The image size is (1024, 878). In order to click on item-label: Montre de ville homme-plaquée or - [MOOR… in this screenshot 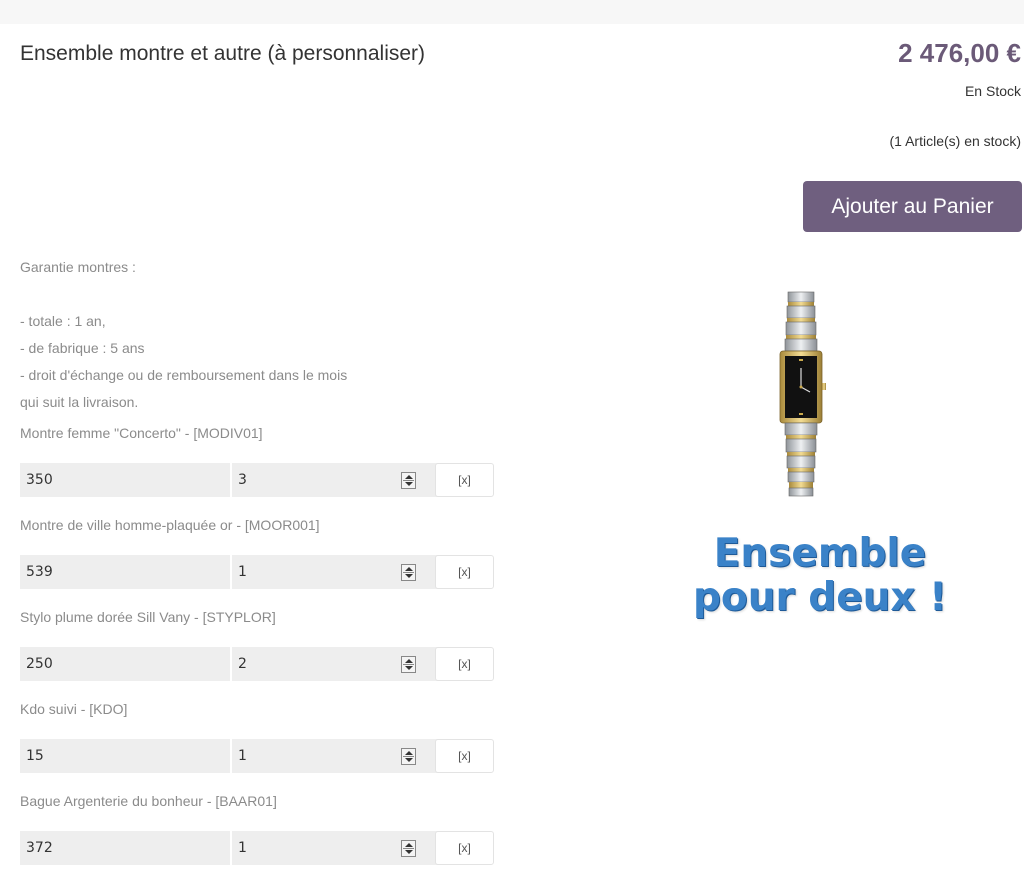, I will do `click(170, 525)`.